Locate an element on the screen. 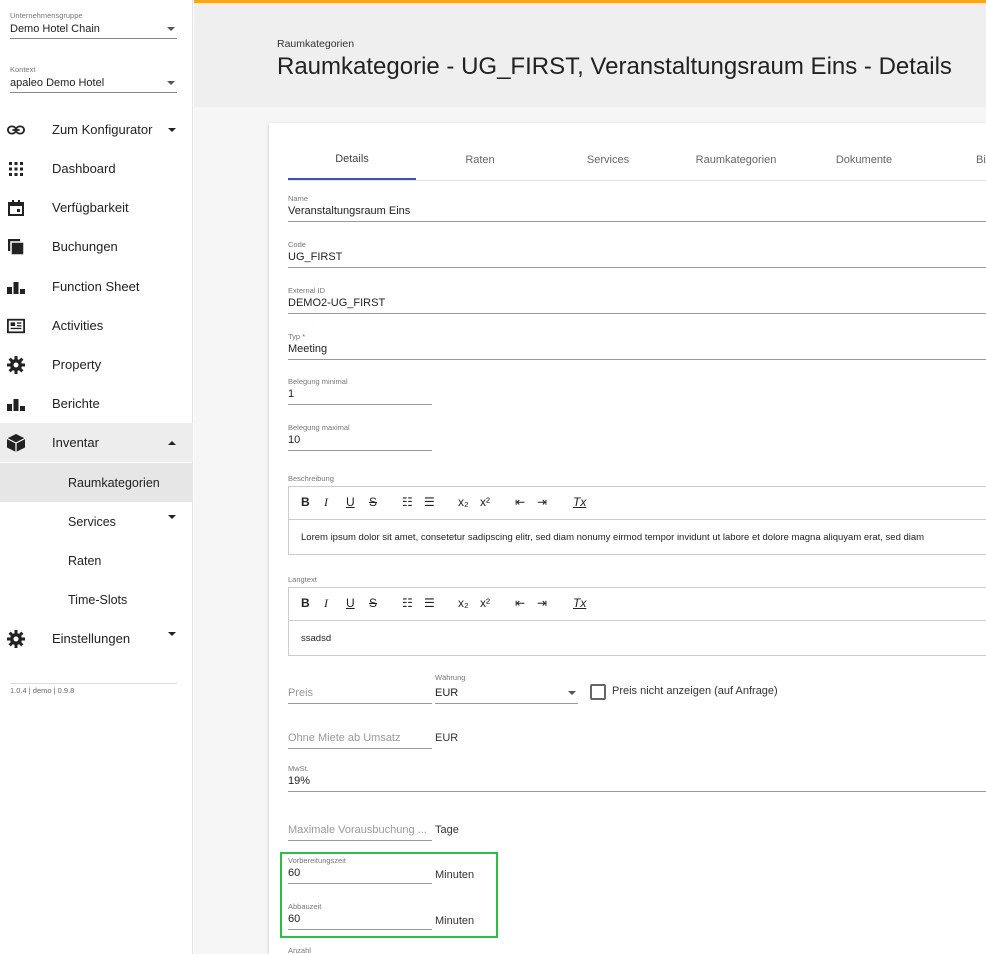  ohne-miete-field: Ohne Miete ab Umsatz is located at coordinates (360, 735).